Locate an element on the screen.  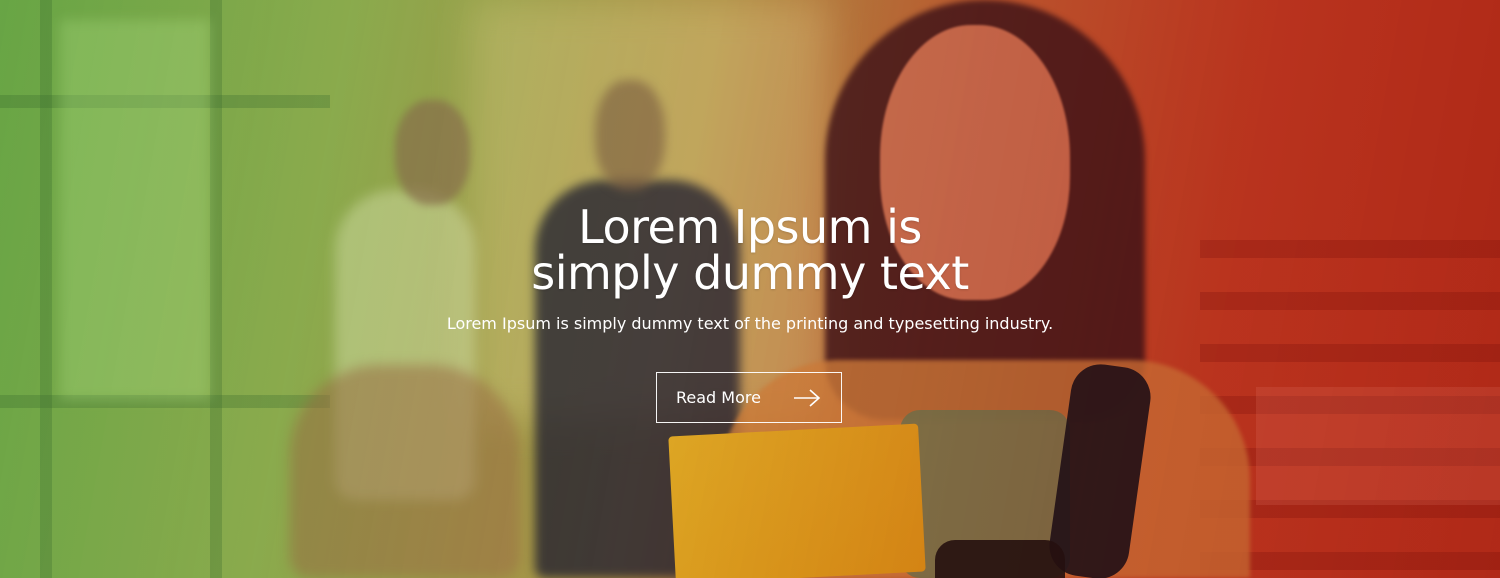
arrow-right-icon is located at coordinates (807, 398).